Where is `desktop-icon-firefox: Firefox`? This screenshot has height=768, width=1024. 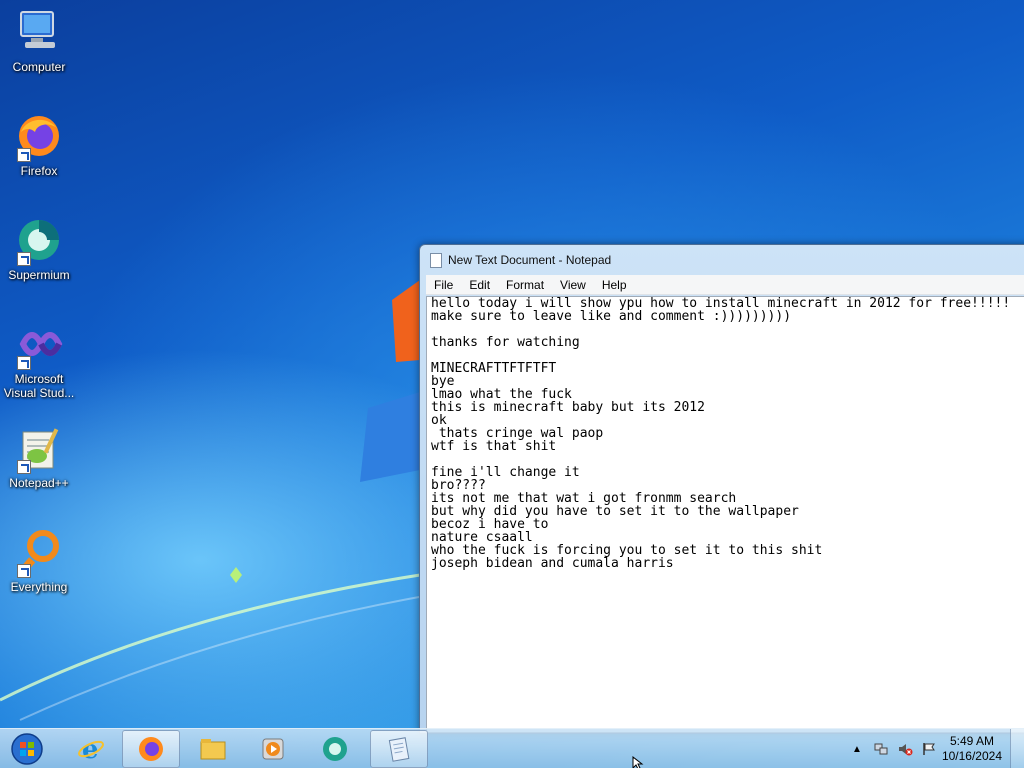
desktop-icon-firefox: Firefox is located at coordinates (39, 145).